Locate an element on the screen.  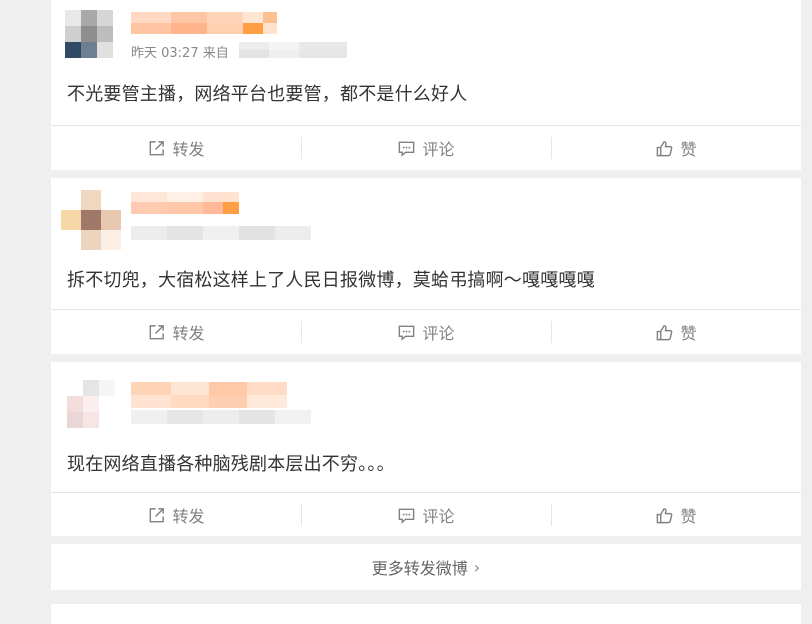
next-card is located at coordinates (426, 614).